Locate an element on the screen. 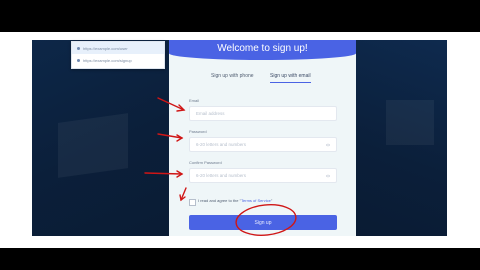 This screenshot has height=270, width=480. tab-phone: Sign up with phone is located at coordinates (232, 76).